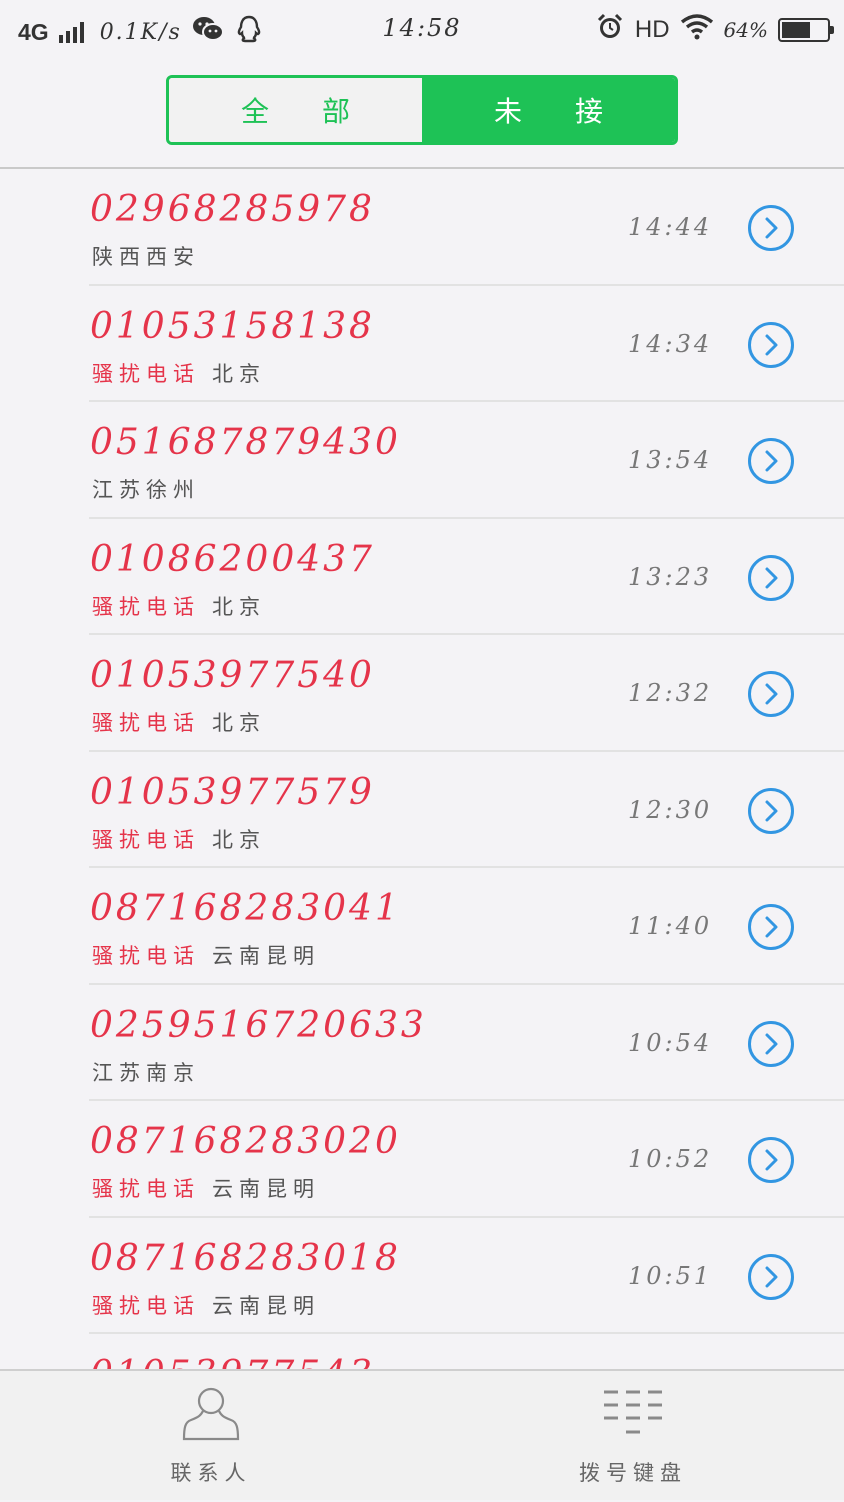 The height and width of the screenshot is (1502, 844). I want to click on dialpad-button: 拨号键盘, so click(633, 1436).